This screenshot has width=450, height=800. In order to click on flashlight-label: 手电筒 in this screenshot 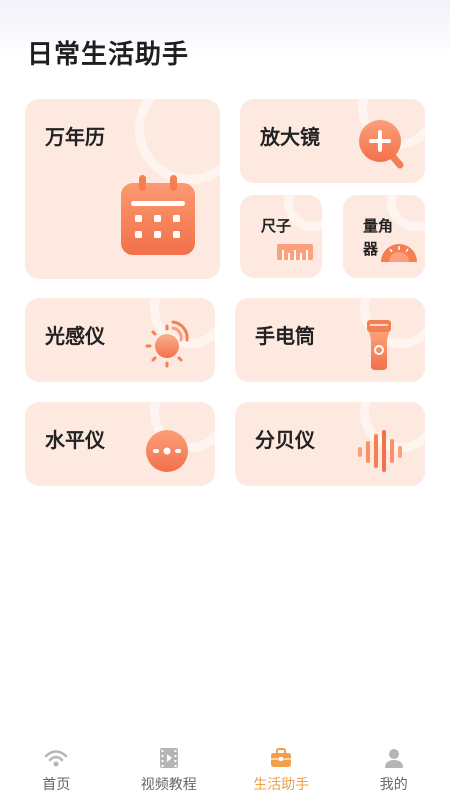, I will do `click(285, 336)`.